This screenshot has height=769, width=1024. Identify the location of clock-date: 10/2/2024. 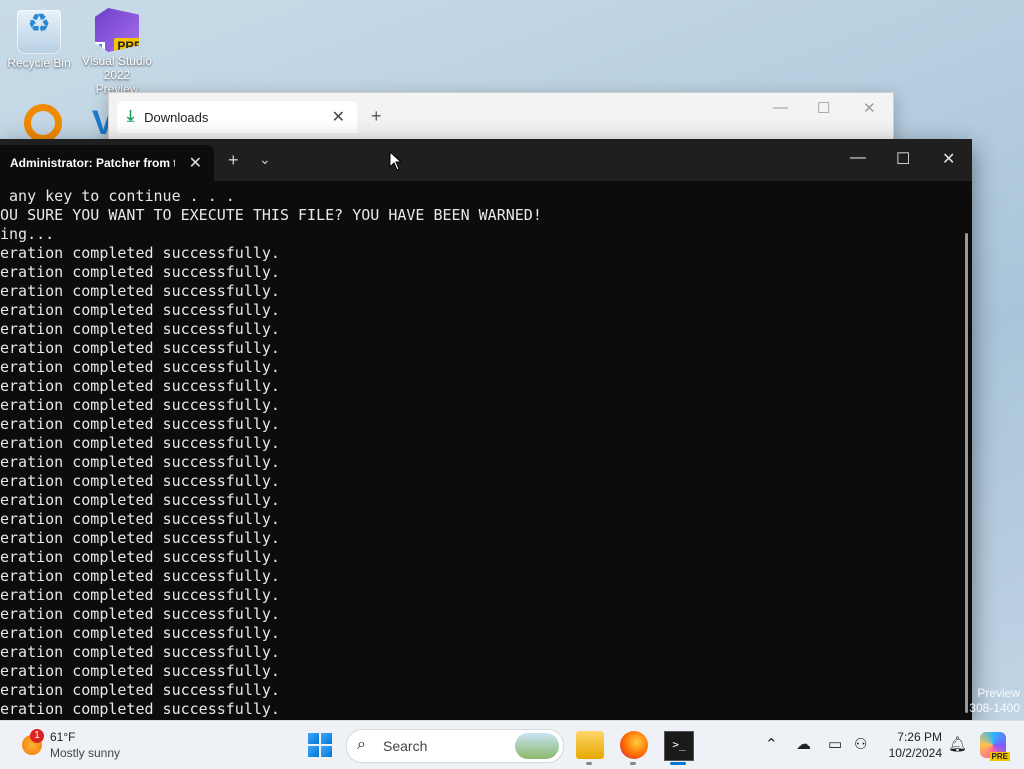
(915, 753).